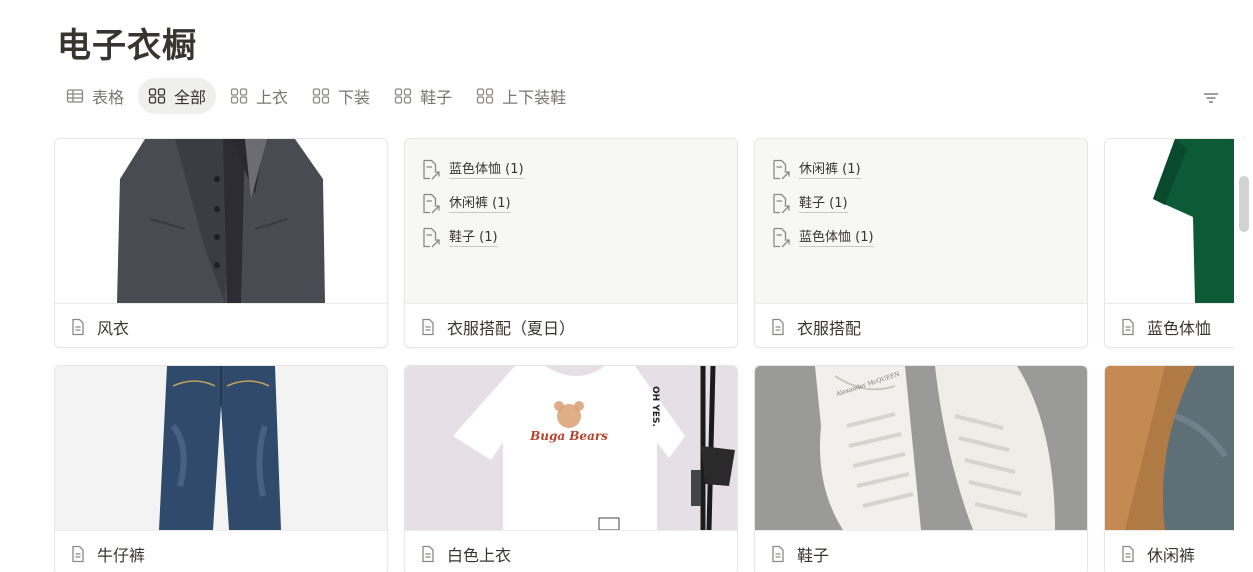 This screenshot has height=572, width=1253. I want to click on tab-outfits: 上下装鞋, so click(521, 96).